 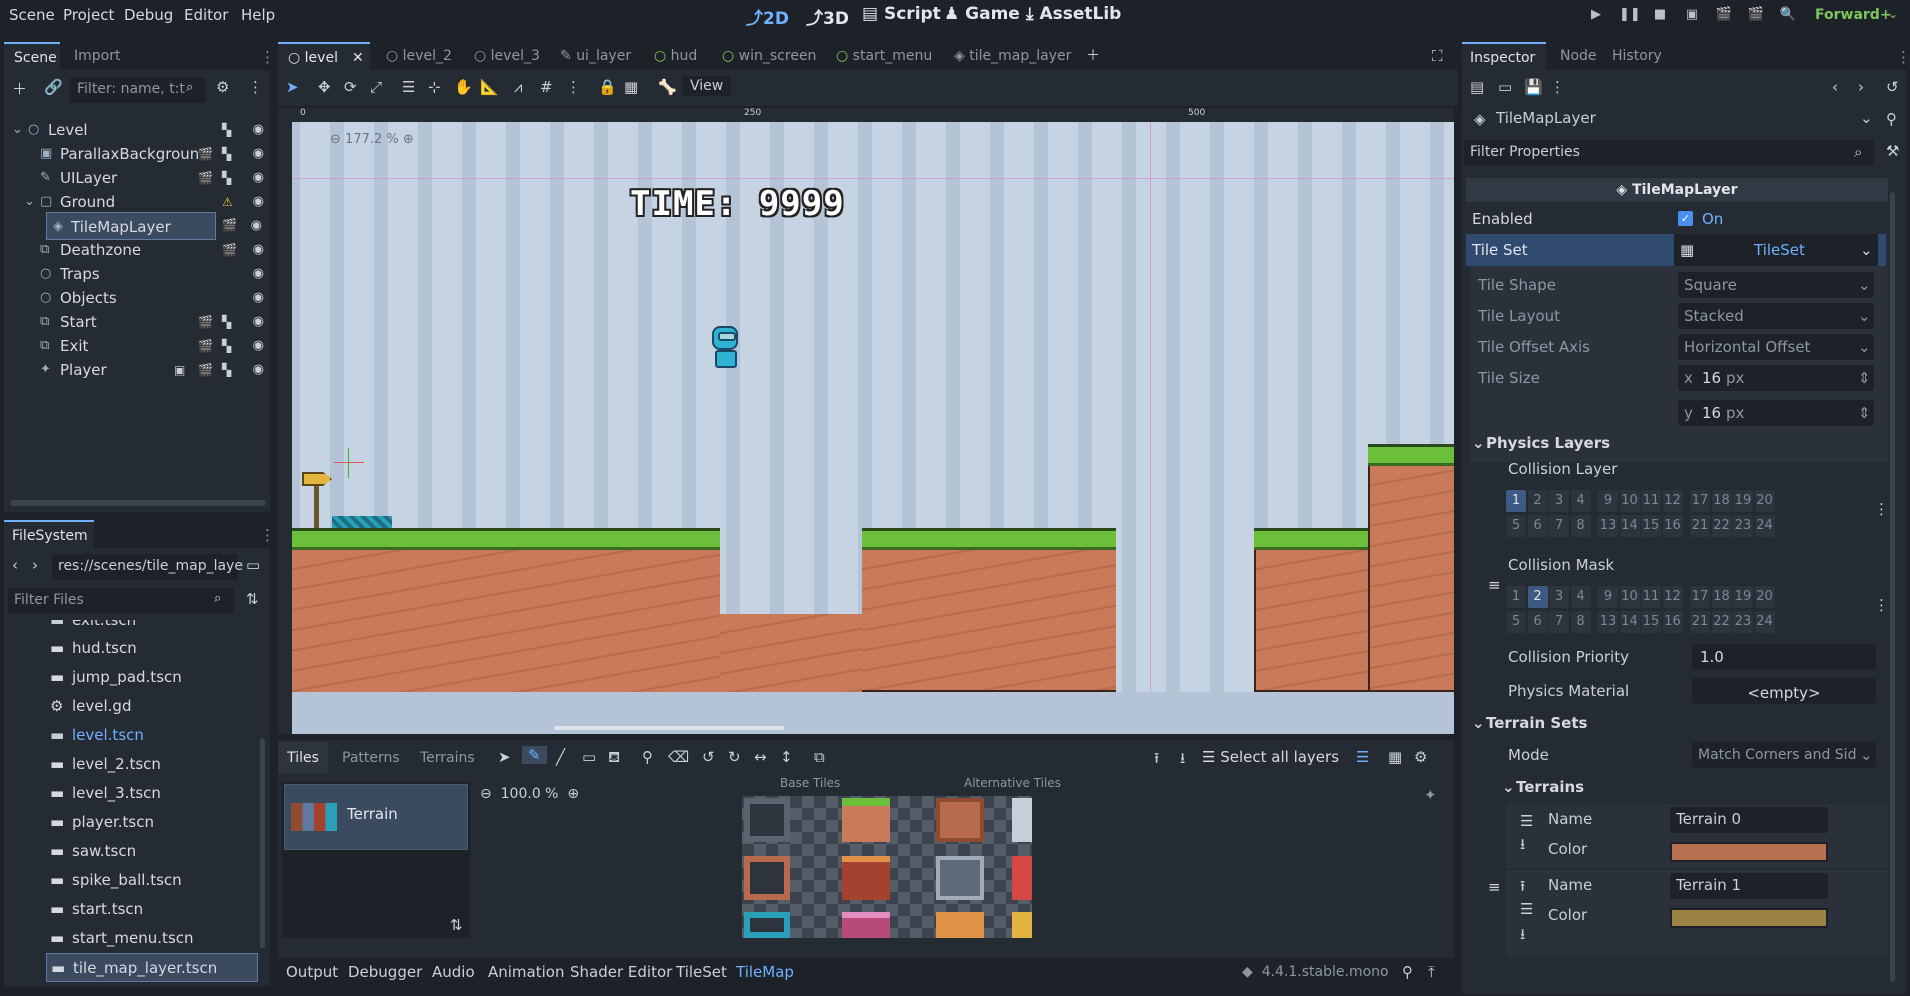 What do you see at coordinates (453, 972) in the screenshot?
I see `tab-audio: Audio` at bounding box center [453, 972].